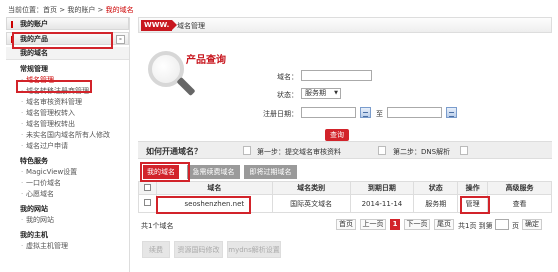 Image resolution: width=558 pixels, height=272 pixels. I want to click on howto-title: 如何开通域名？, so click(174, 151).